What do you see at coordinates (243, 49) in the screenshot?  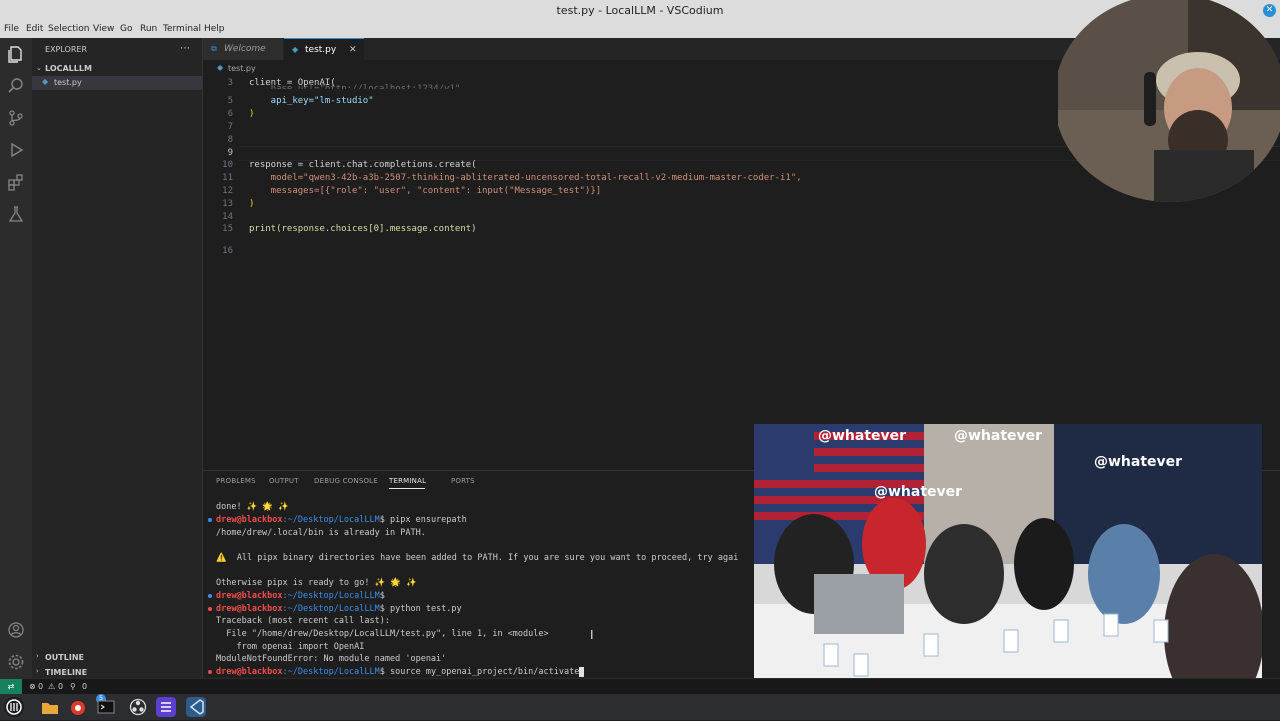 I see `tab-welcome: ⧉ Welcome` at bounding box center [243, 49].